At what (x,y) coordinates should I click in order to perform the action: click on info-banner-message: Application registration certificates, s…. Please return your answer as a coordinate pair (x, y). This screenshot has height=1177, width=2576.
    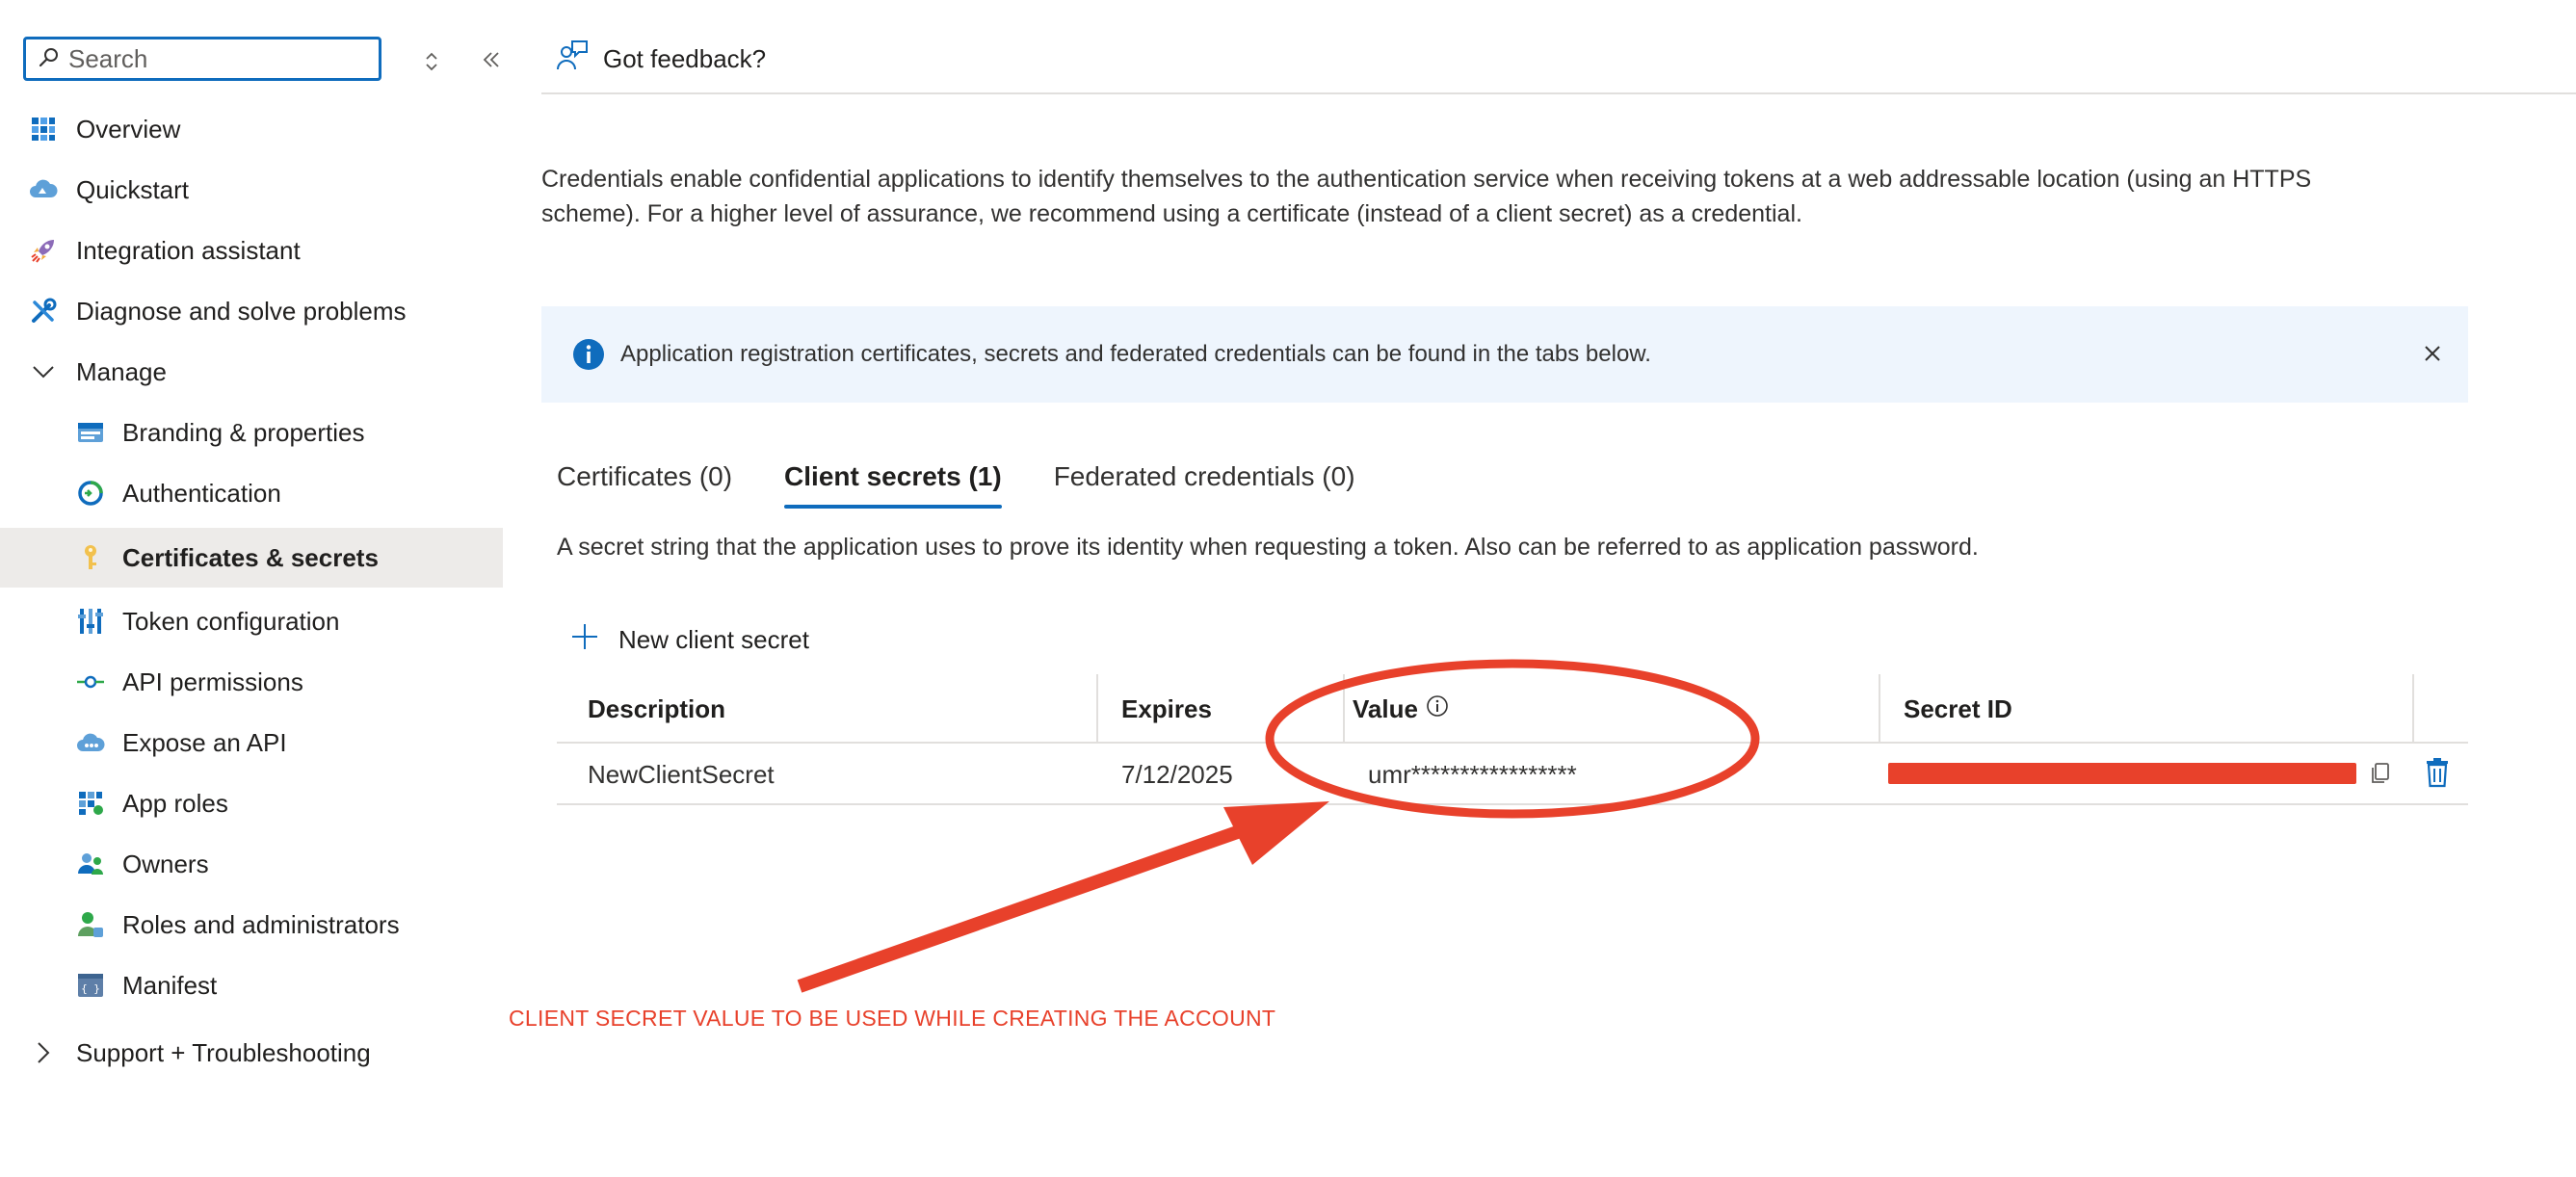
    Looking at the image, I should click on (1136, 354).